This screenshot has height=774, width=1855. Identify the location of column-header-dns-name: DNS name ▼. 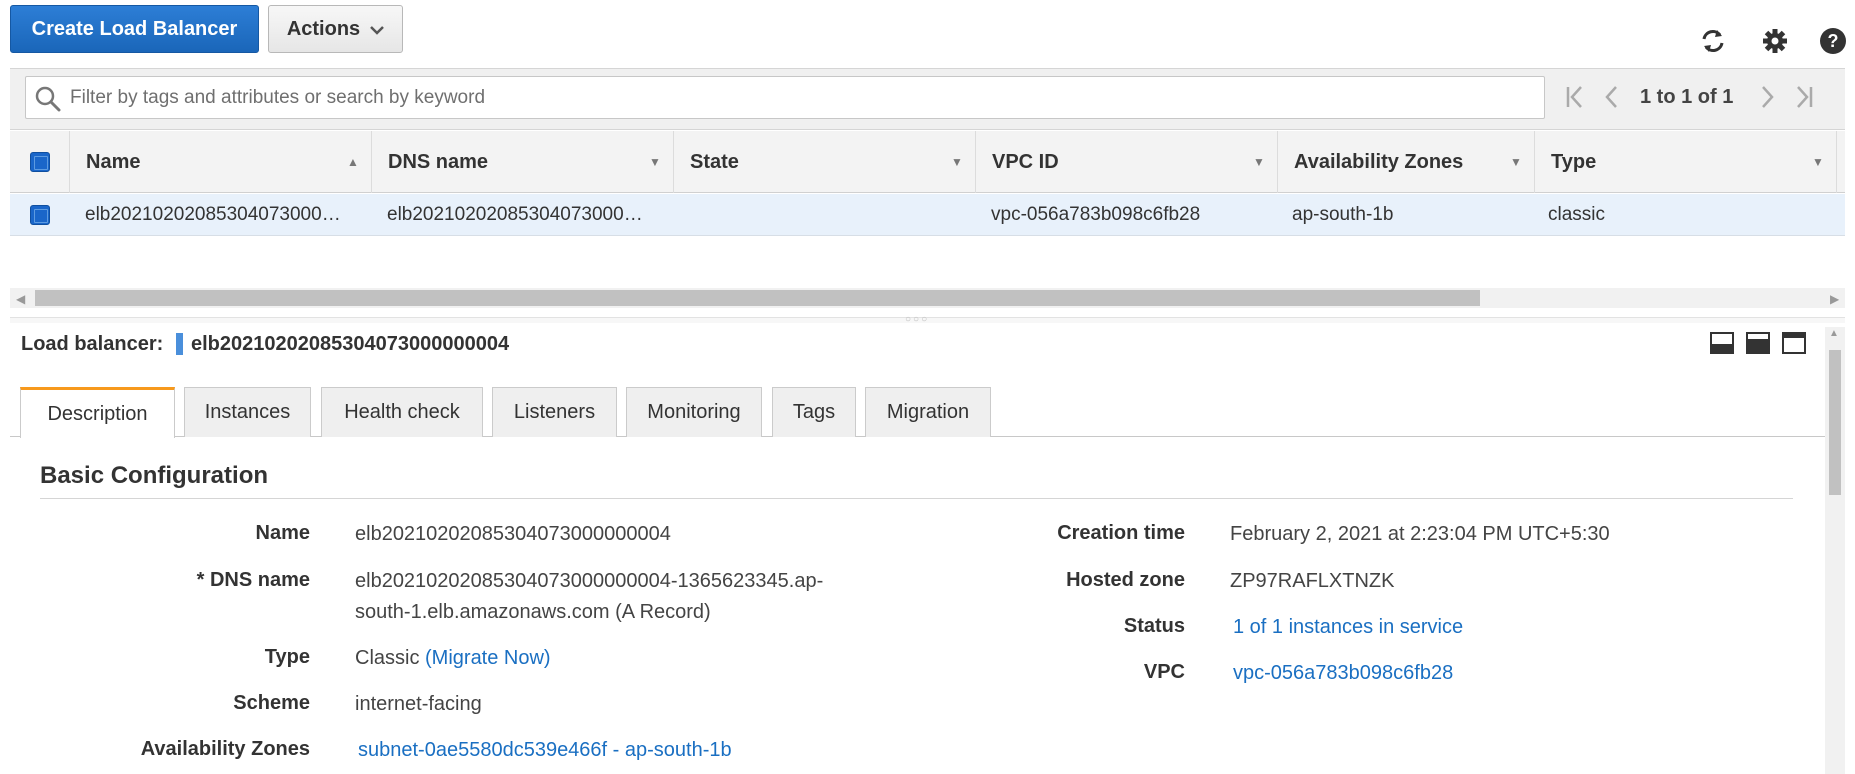
(523, 162).